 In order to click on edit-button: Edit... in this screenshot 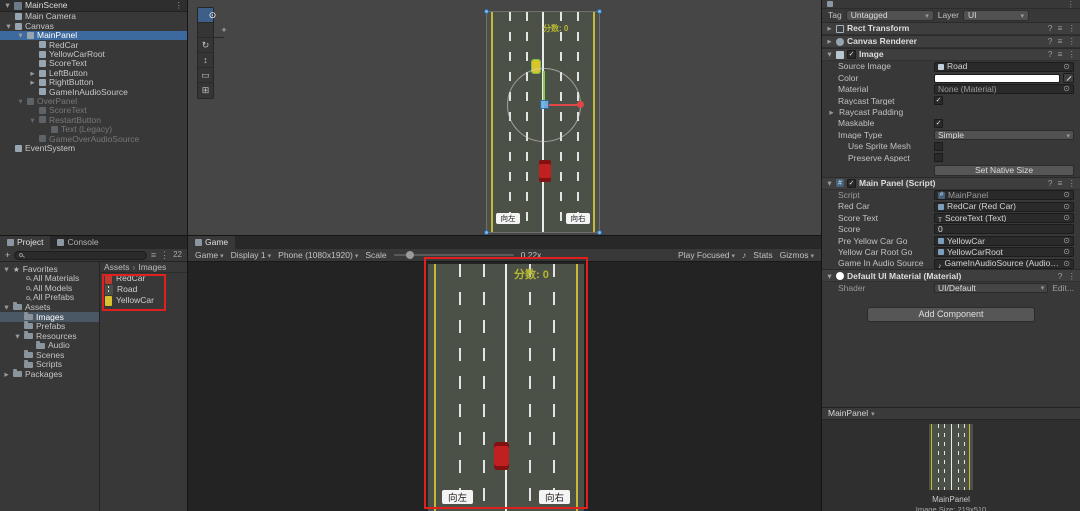, I will do `click(1063, 288)`.